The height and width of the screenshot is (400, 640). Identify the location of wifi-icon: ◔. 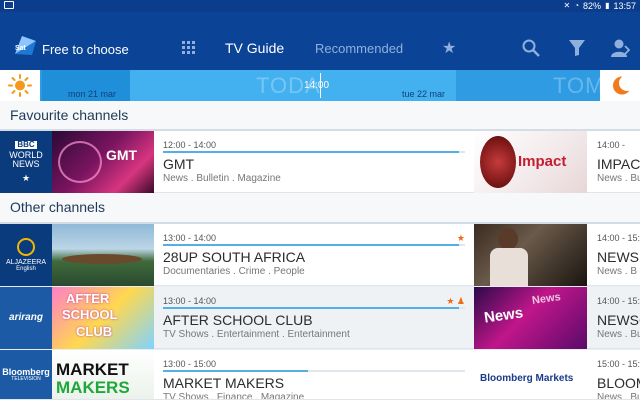
(577, 5).